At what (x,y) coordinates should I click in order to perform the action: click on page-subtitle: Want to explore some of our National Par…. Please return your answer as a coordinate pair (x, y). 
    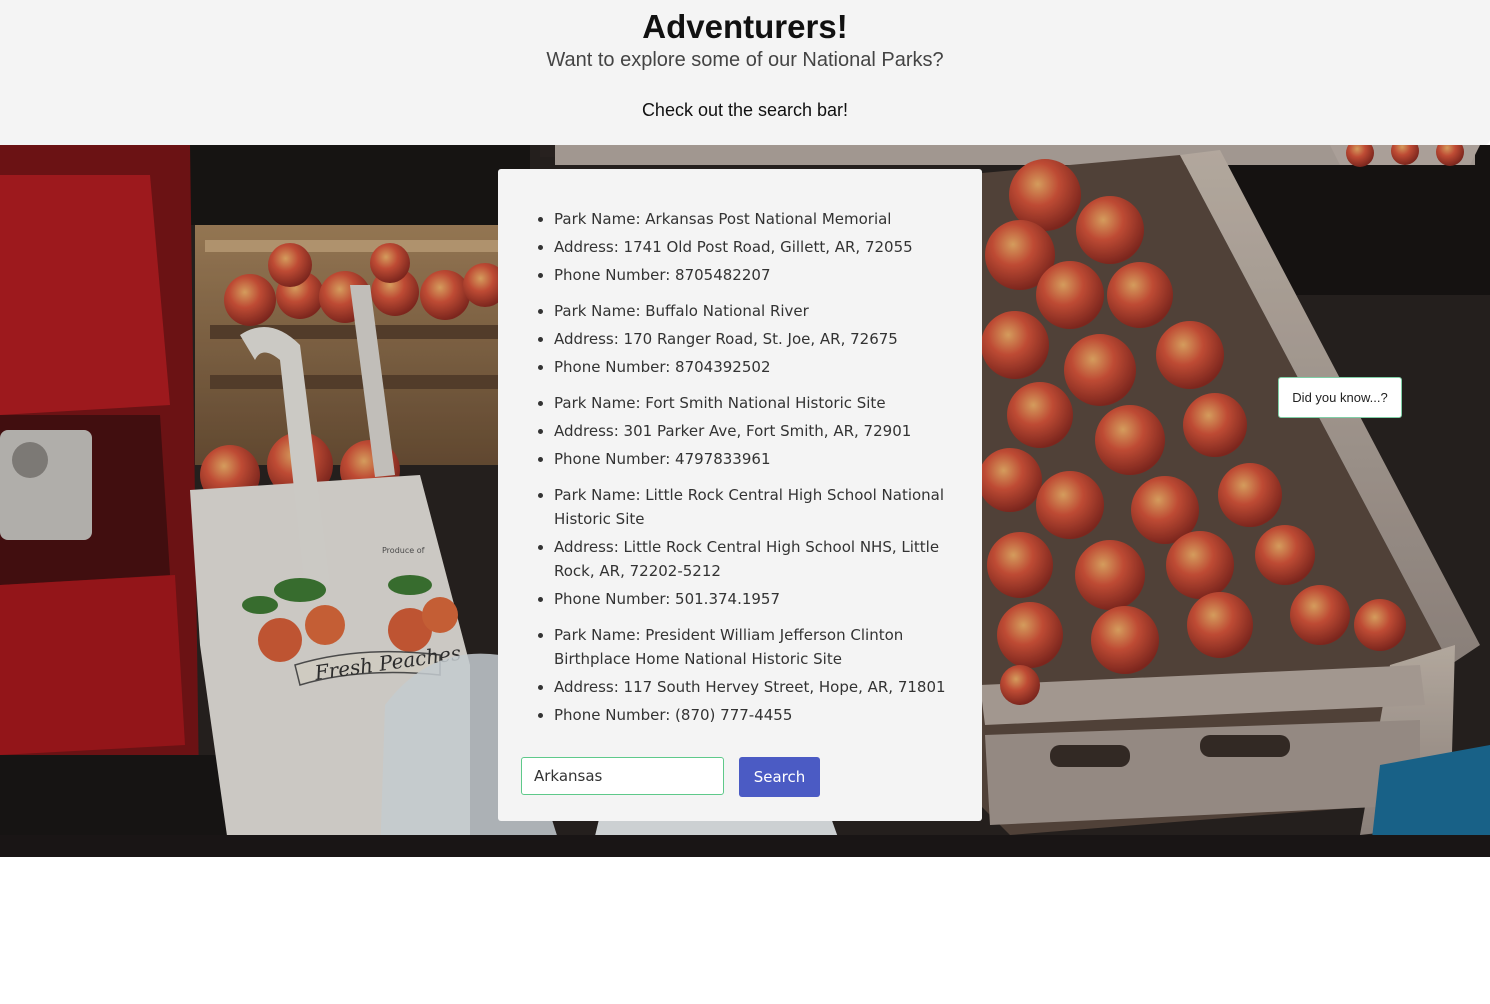
    Looking at the image, I should click on (745, 60).